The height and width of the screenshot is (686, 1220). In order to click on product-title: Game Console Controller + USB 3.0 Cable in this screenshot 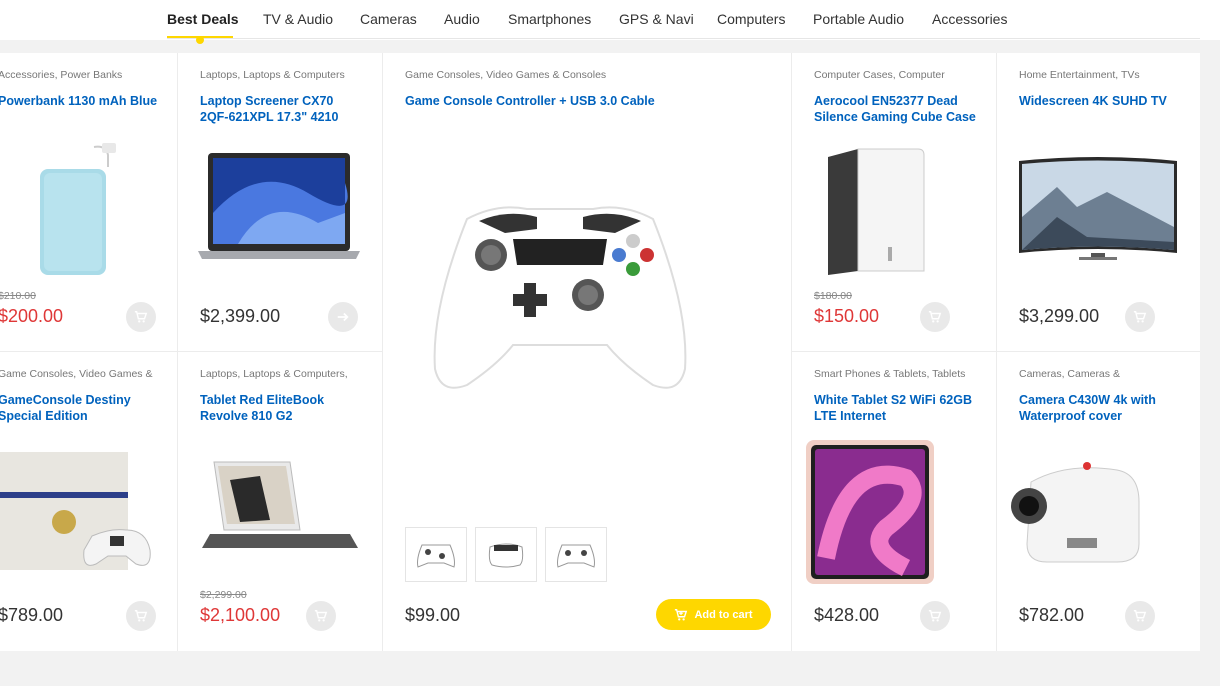, I will do `click(570, 101)`.